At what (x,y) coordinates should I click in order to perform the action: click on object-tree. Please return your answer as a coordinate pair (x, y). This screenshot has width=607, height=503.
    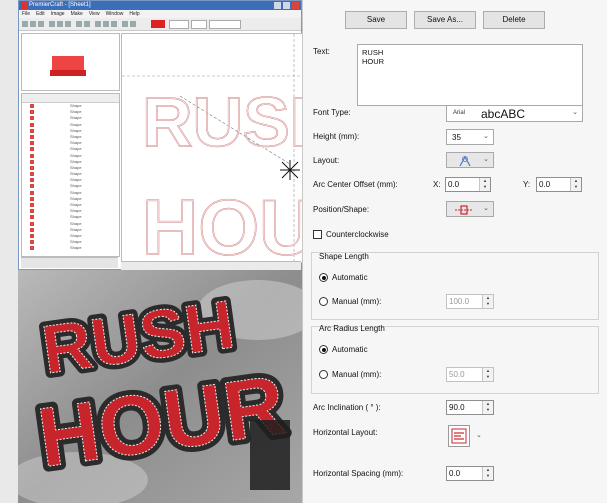
    Looking at the image, I should click on (70, 175).